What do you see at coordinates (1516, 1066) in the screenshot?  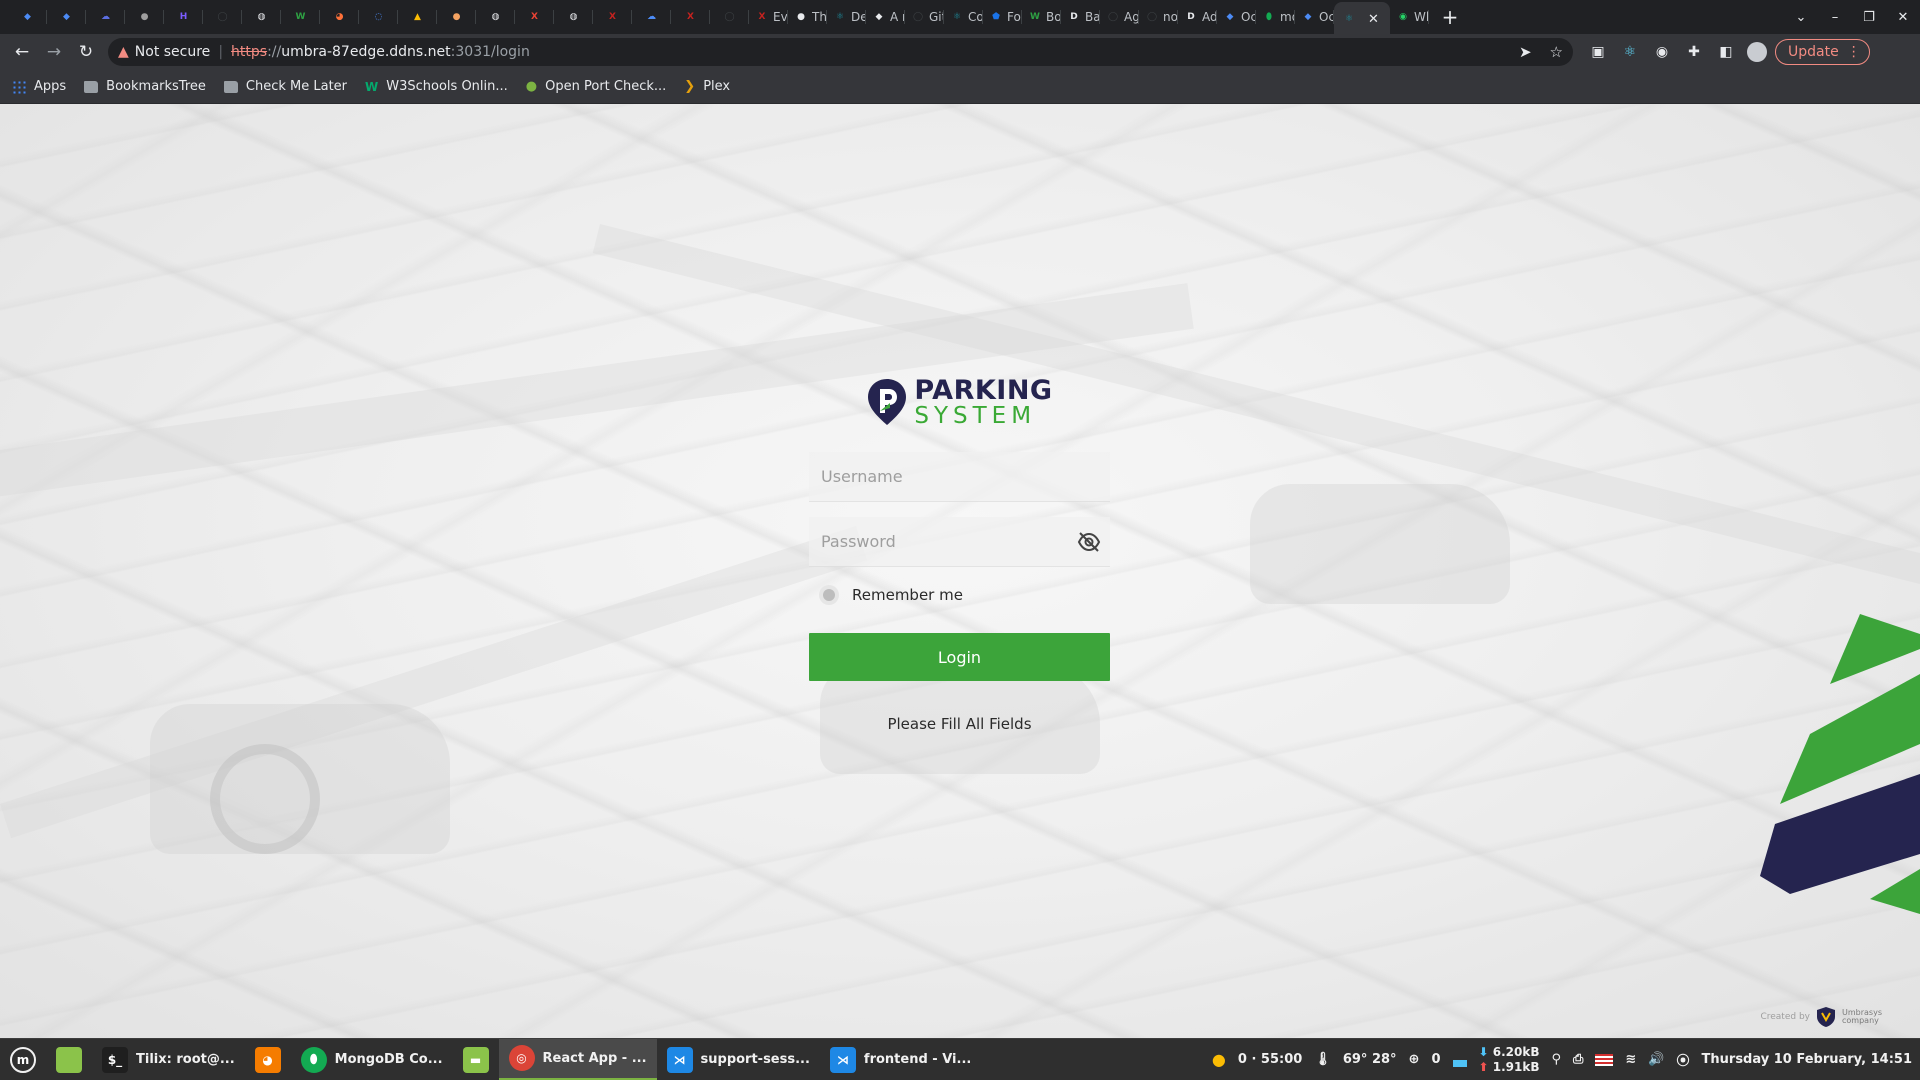 I see `net-up: 1.91kB` at bounding box center [1516, 1066].